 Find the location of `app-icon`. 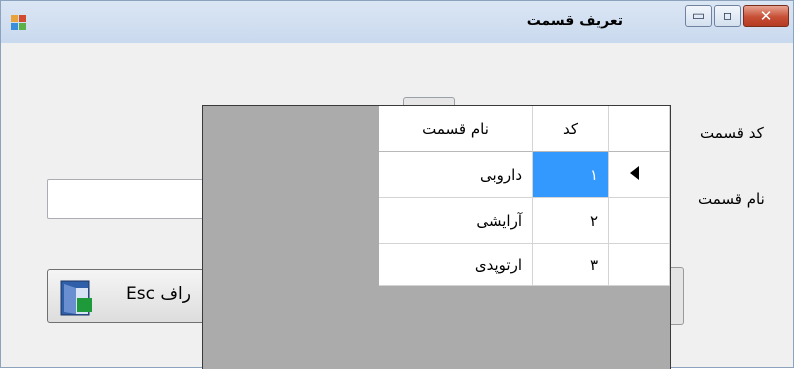

app-icon is located at coordinates (19, 23).